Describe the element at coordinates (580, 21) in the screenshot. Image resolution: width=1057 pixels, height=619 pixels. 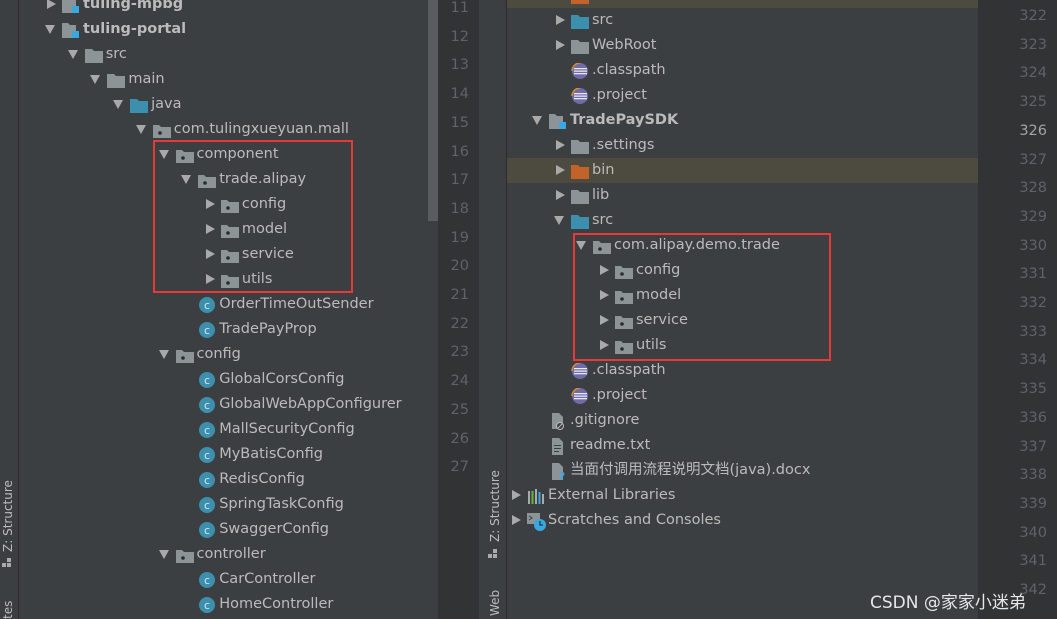
I see `source-folder-icon` at that location.